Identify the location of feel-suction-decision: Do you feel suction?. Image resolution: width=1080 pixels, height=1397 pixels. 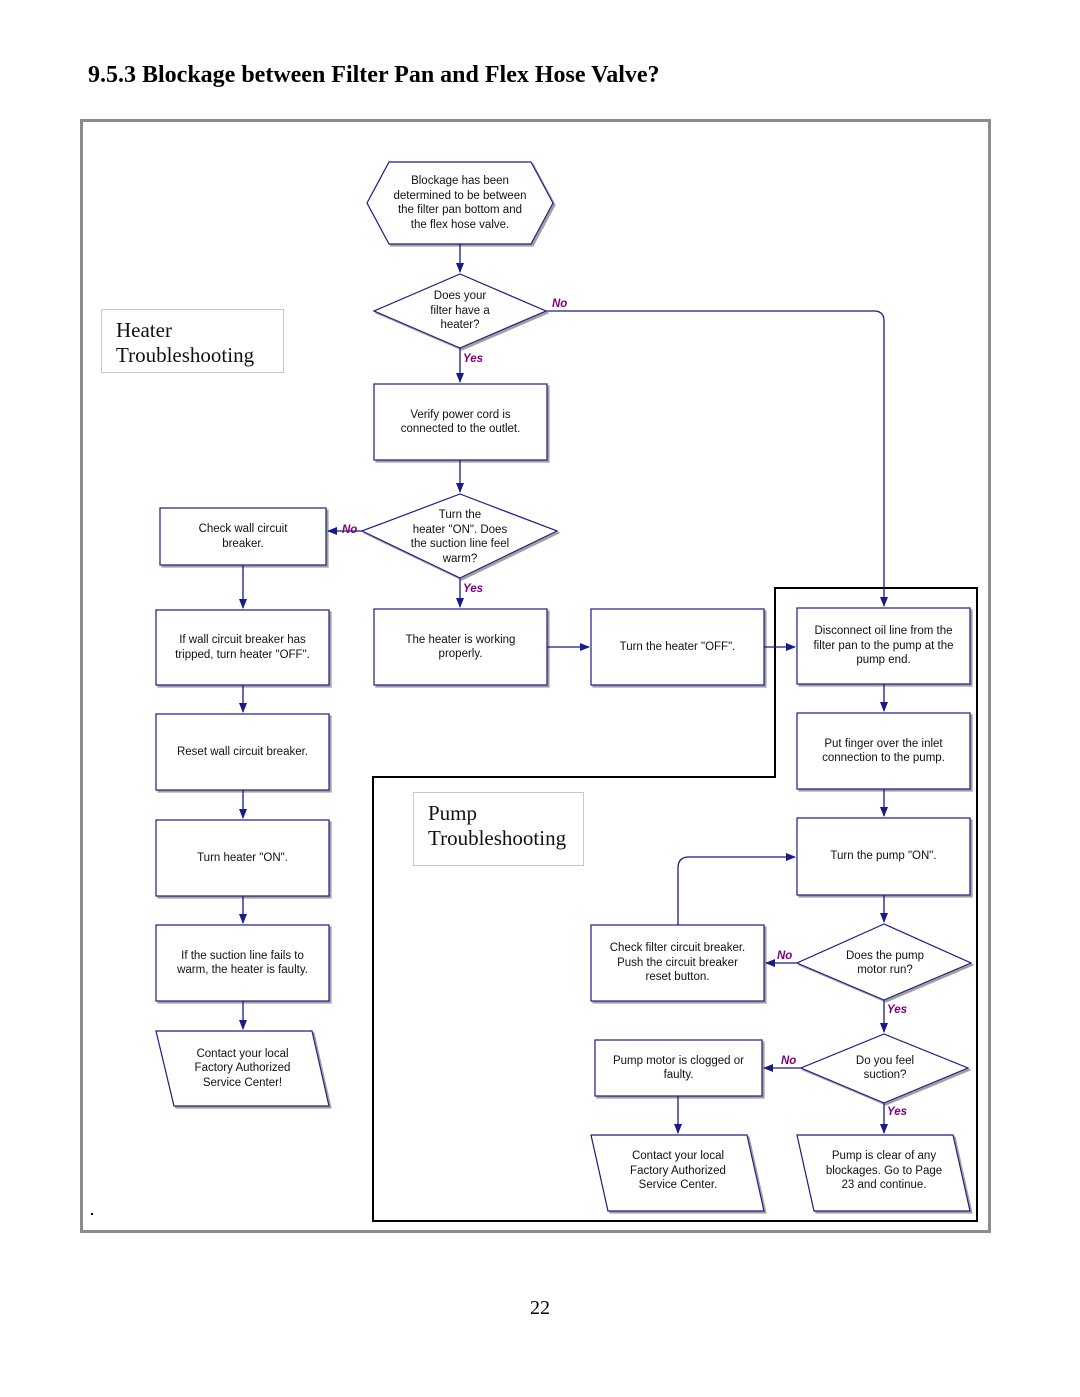
(885, 1068).